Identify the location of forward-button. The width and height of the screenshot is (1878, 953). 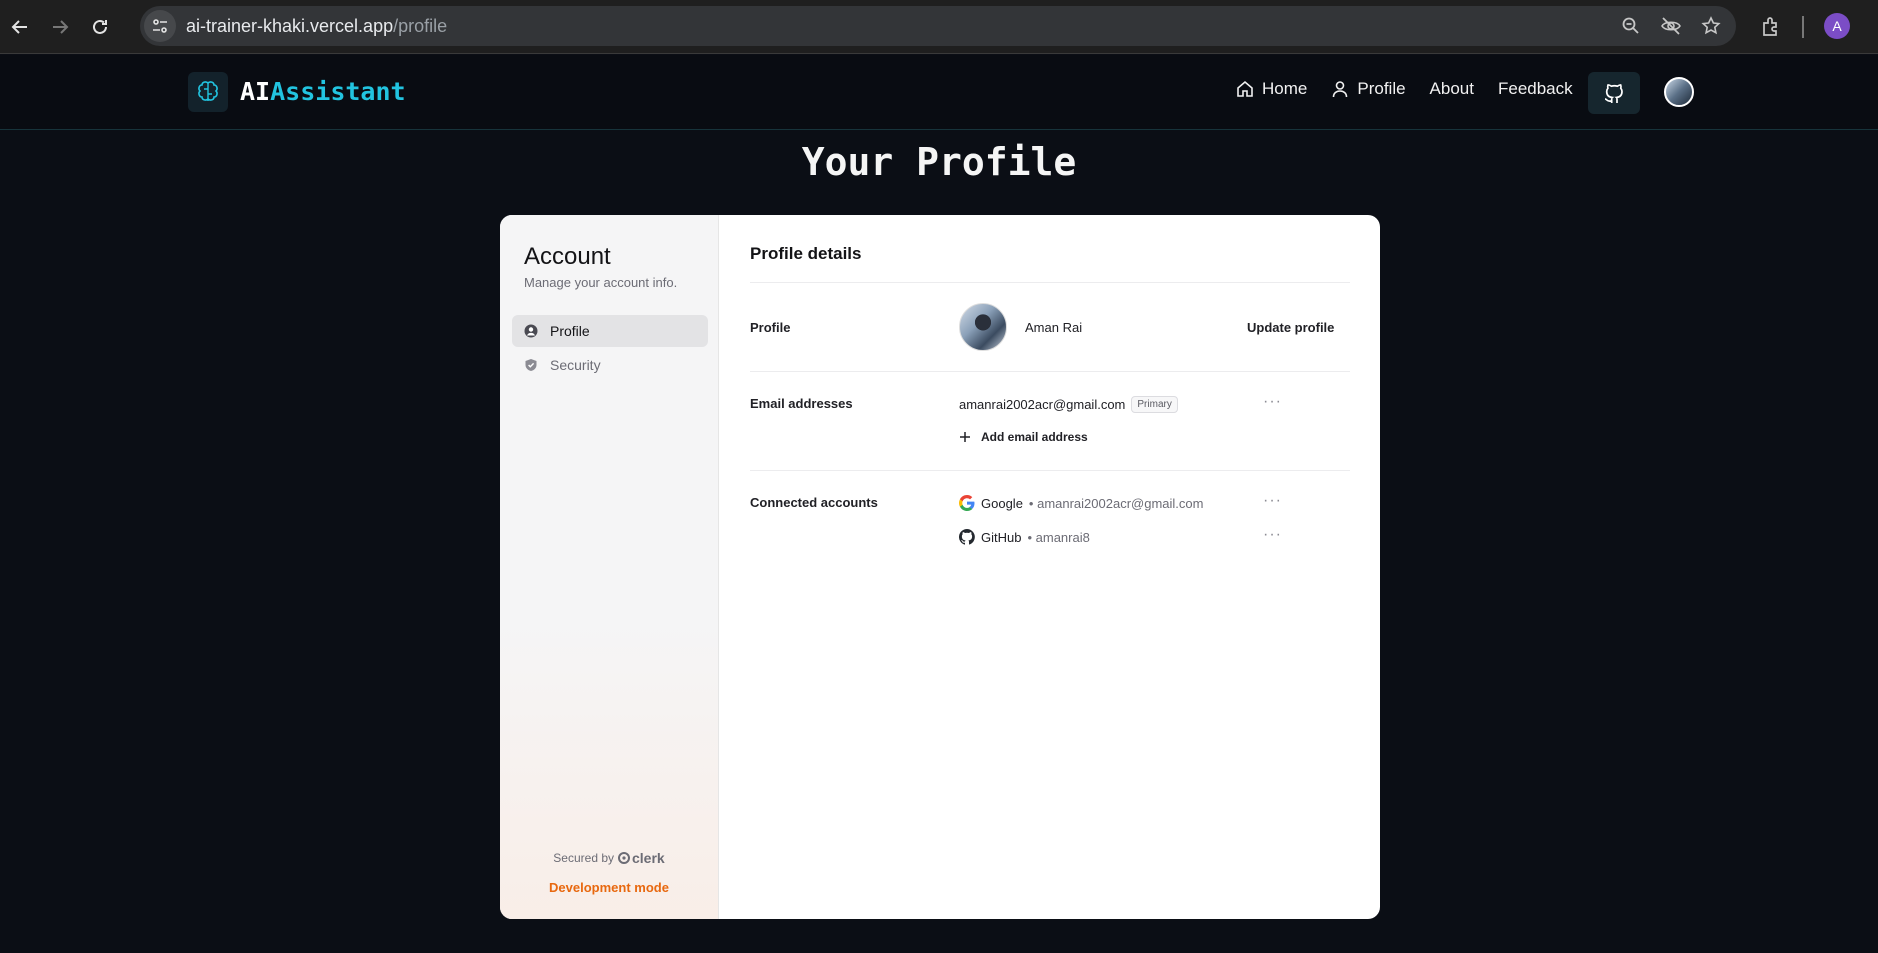
(60, 27).